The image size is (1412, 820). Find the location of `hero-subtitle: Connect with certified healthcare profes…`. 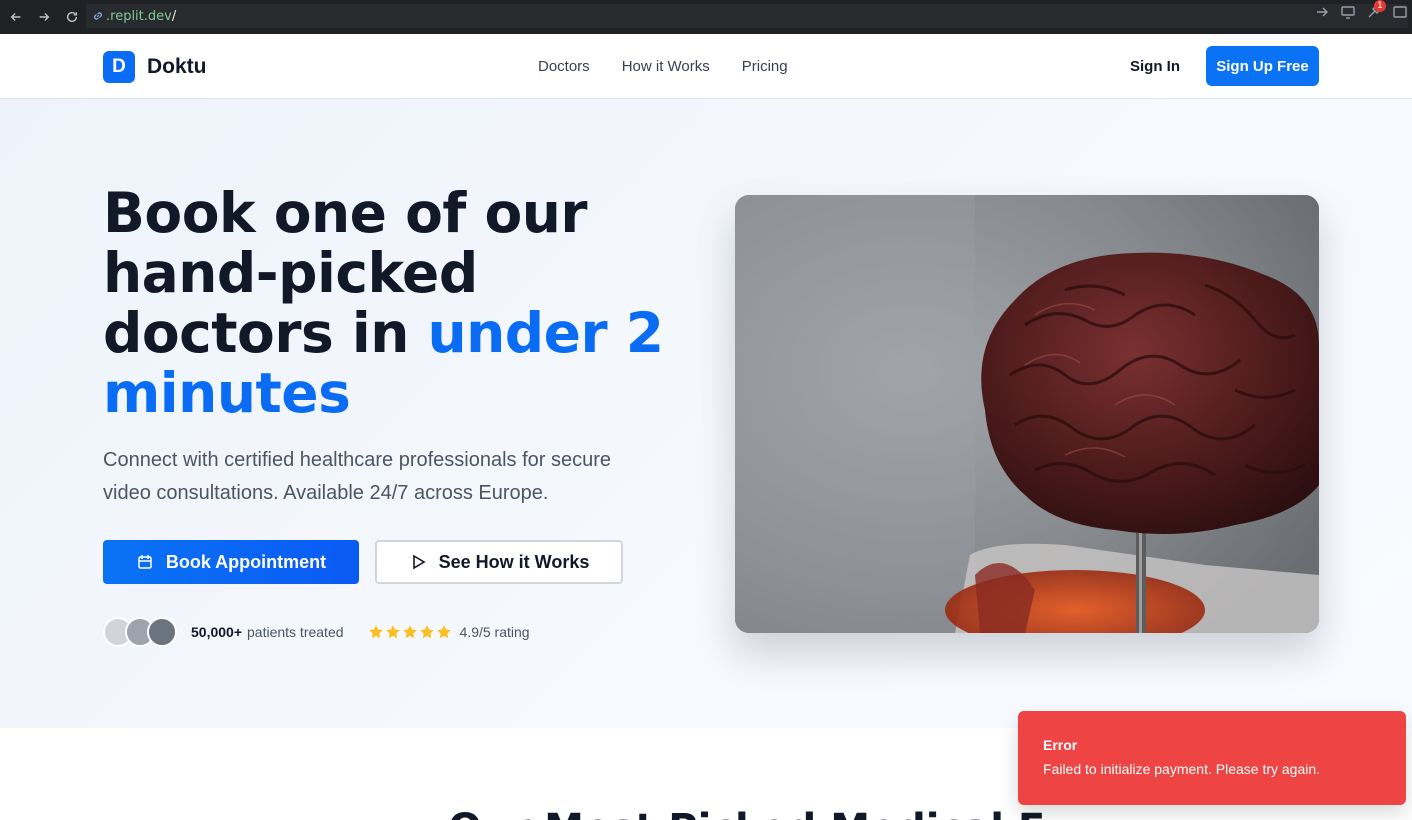

hero-subtitle: Connect with certified healthcare profes… is located at coordinates (357, 476).